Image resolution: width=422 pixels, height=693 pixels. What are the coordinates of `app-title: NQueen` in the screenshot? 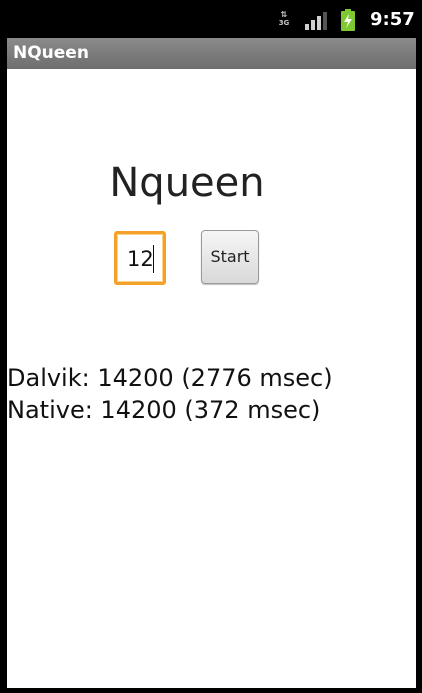 It's located at (51, 53).